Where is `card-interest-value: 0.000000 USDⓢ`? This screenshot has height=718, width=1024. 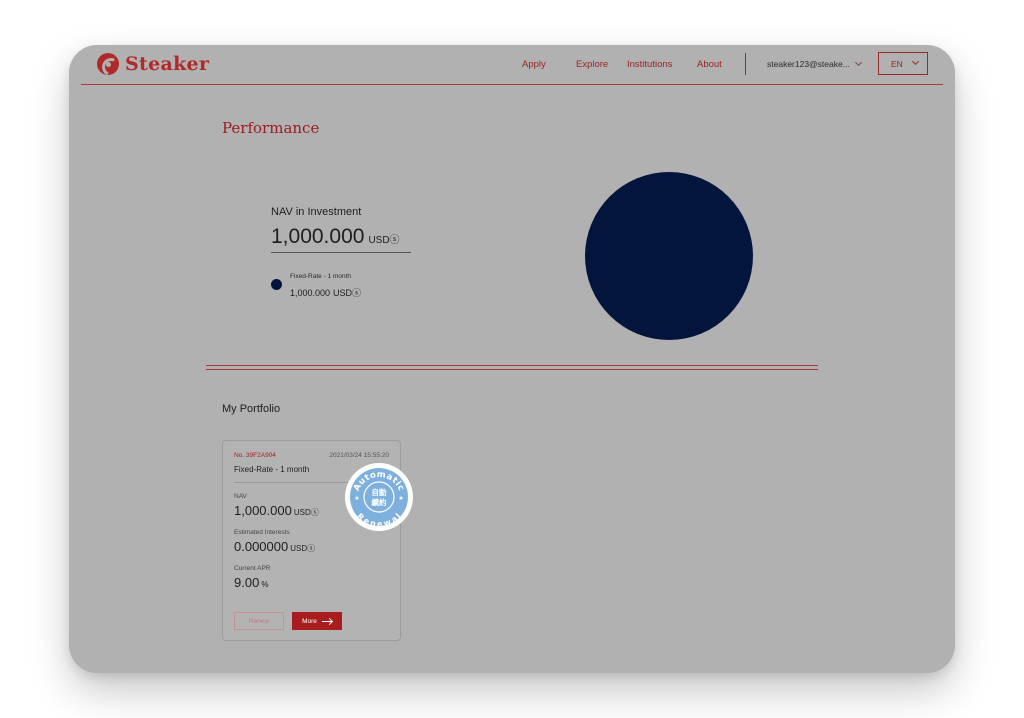 card-interest-value: 0.000000 USDⓢ is located at coordinates (274, 546).